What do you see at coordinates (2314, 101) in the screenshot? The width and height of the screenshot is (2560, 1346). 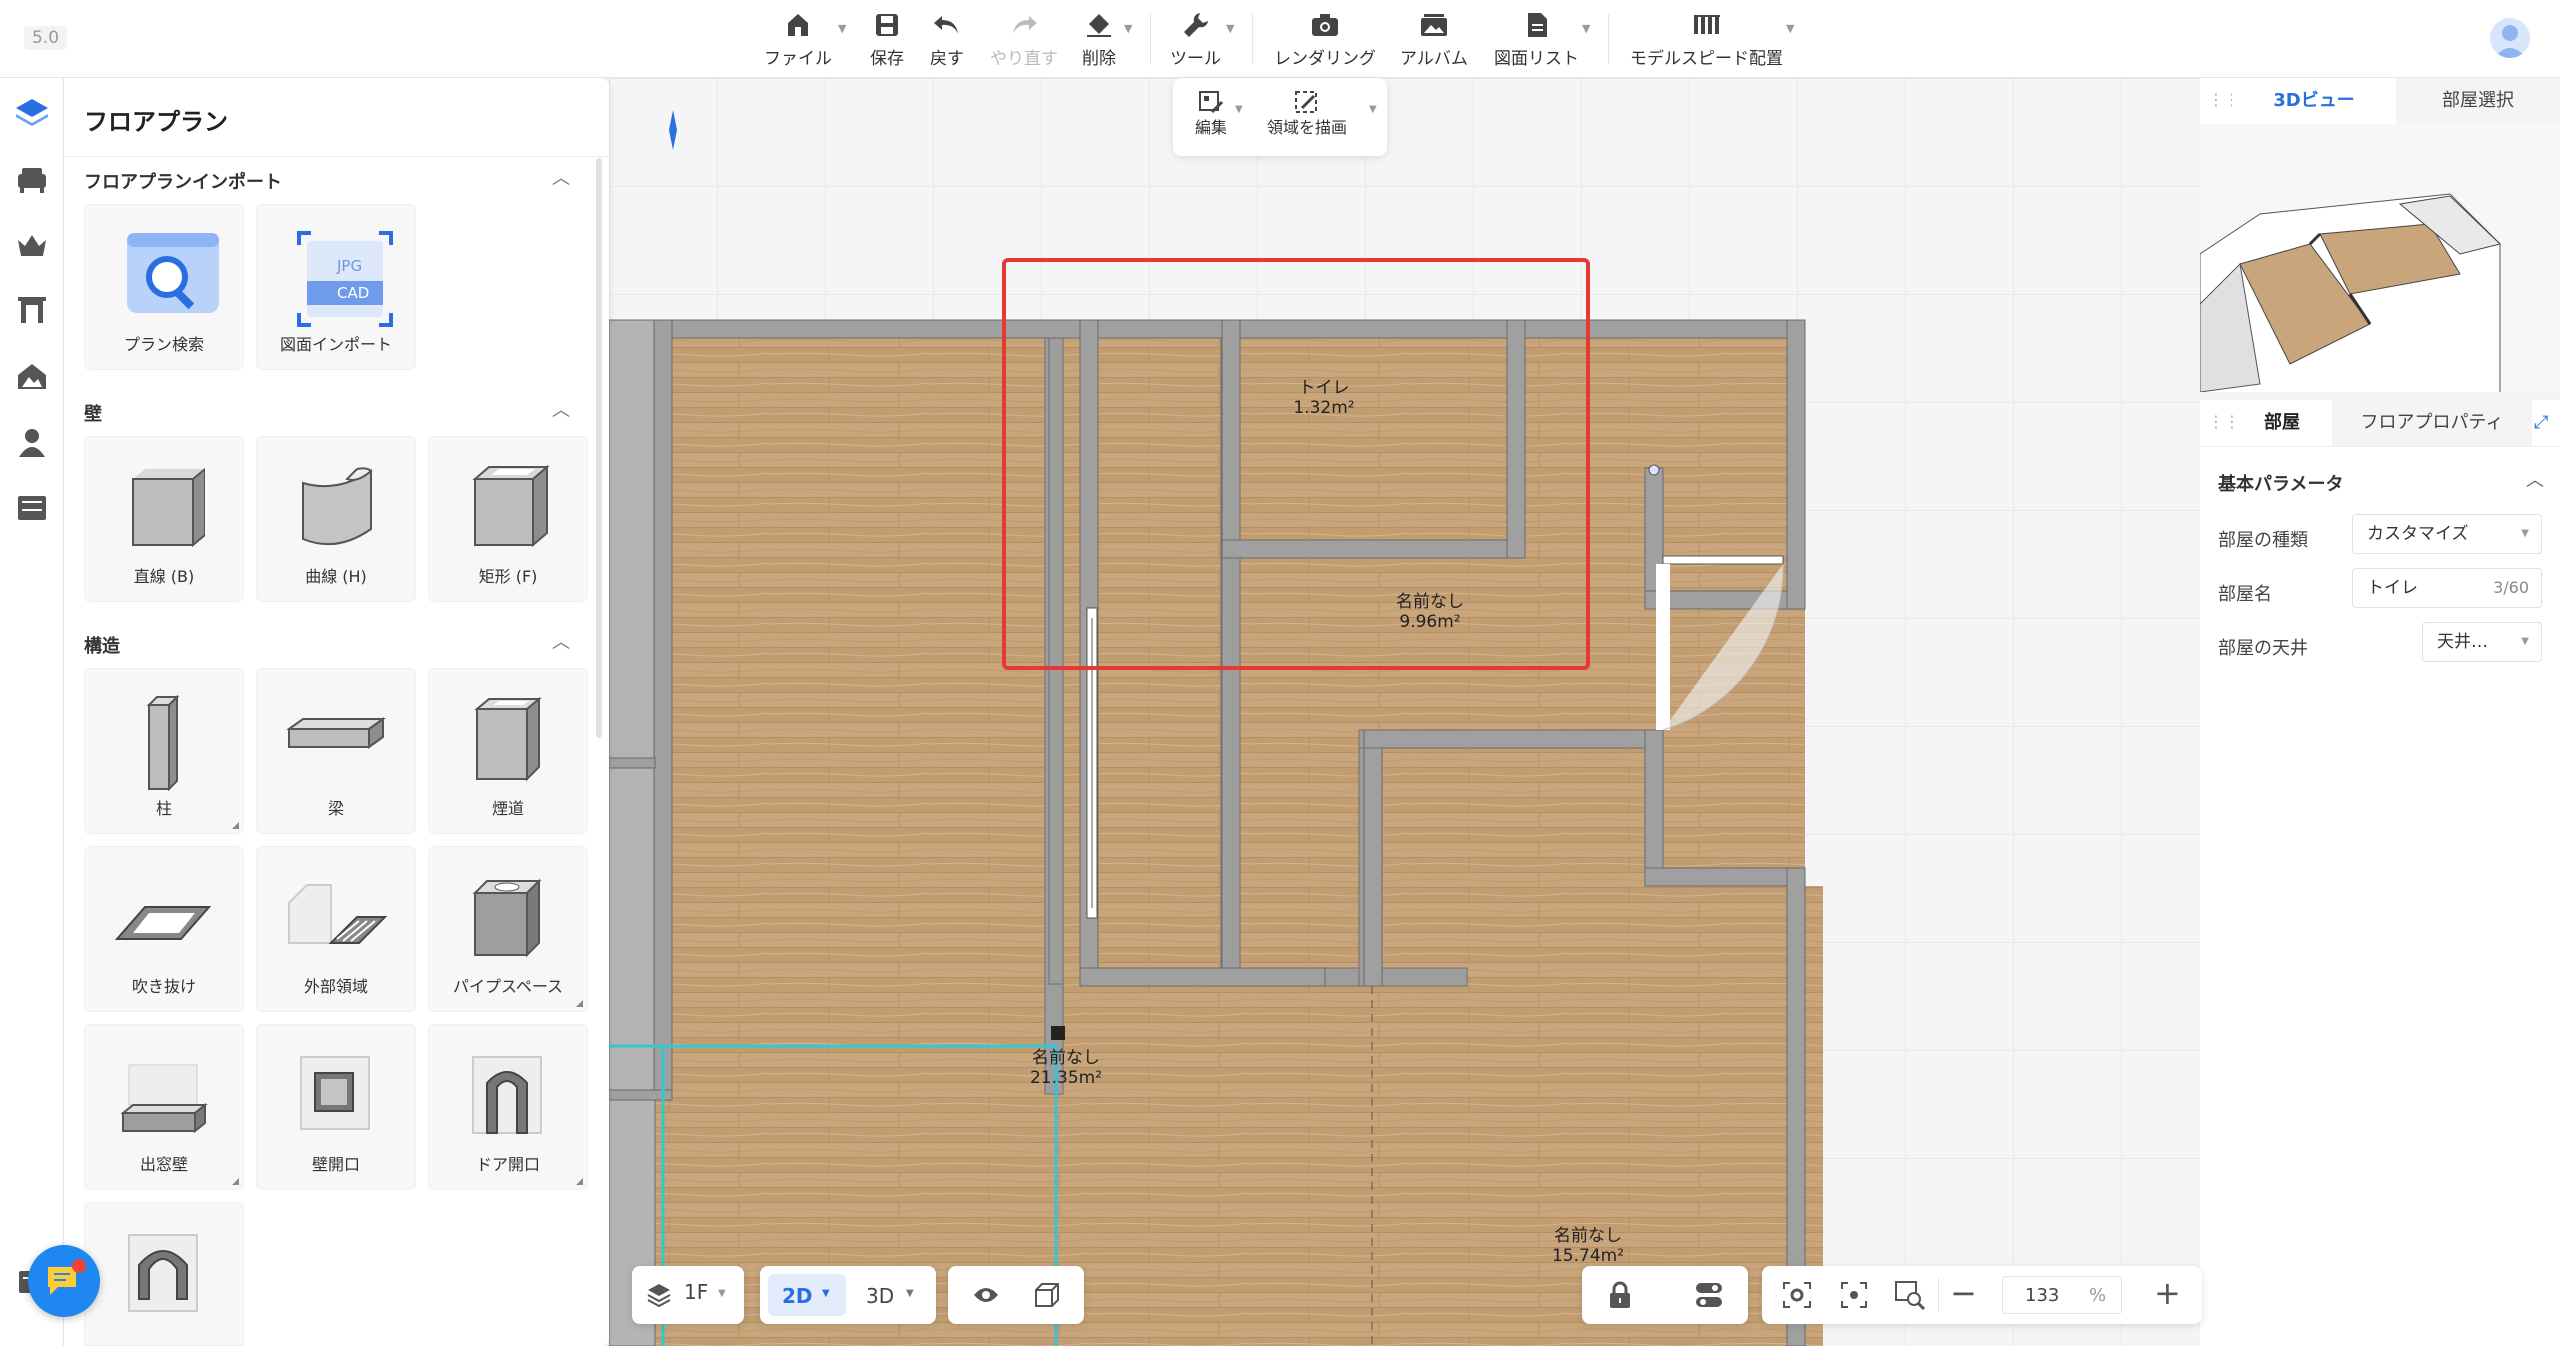 I see `tab-3d-view: 3Dビュー` at bounding box center [2314, 101].